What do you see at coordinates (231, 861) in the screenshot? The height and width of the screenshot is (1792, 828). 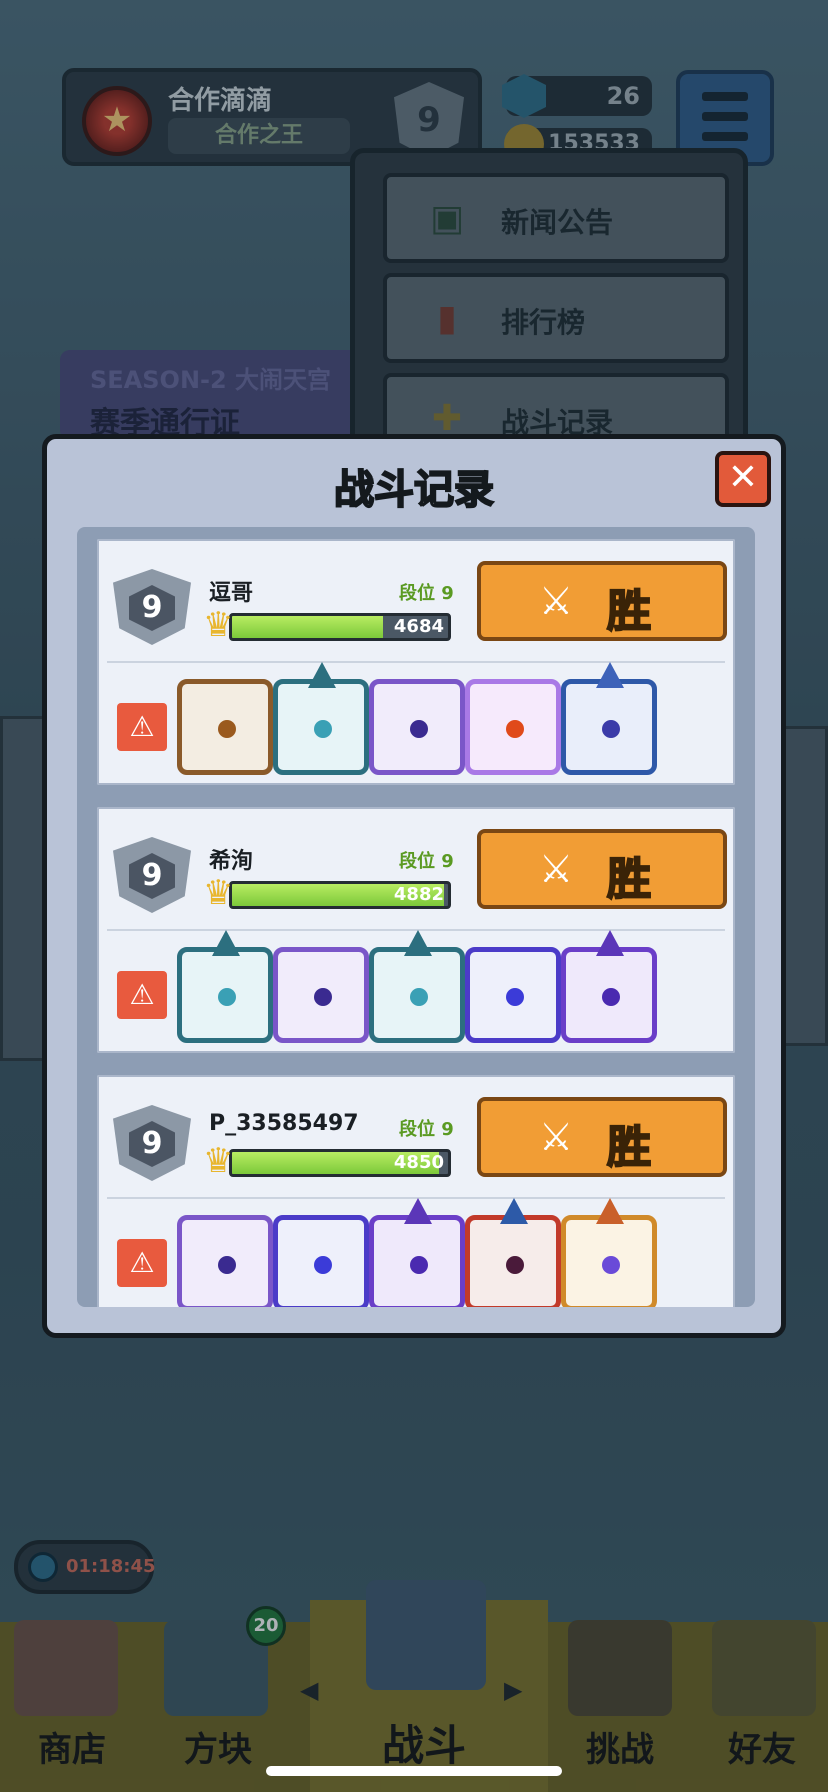 I see `opponent-name: 希洵` at bounding box center [231, 861].